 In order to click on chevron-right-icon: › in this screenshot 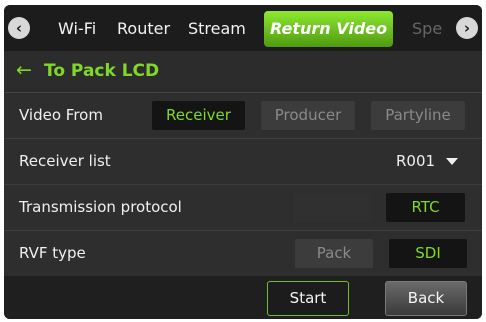, I will do `click(467, 28)`.